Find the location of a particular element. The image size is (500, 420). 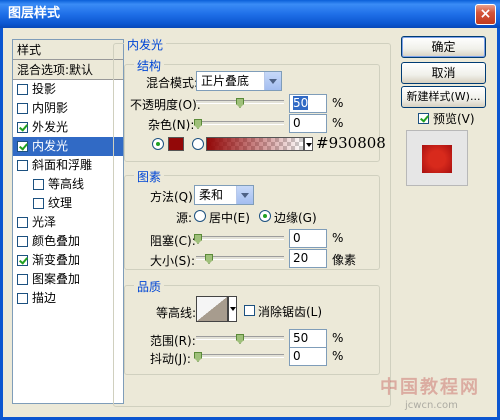

style-item-pattern-overlay: 图案叠加 is located at coordinates (68, 279).